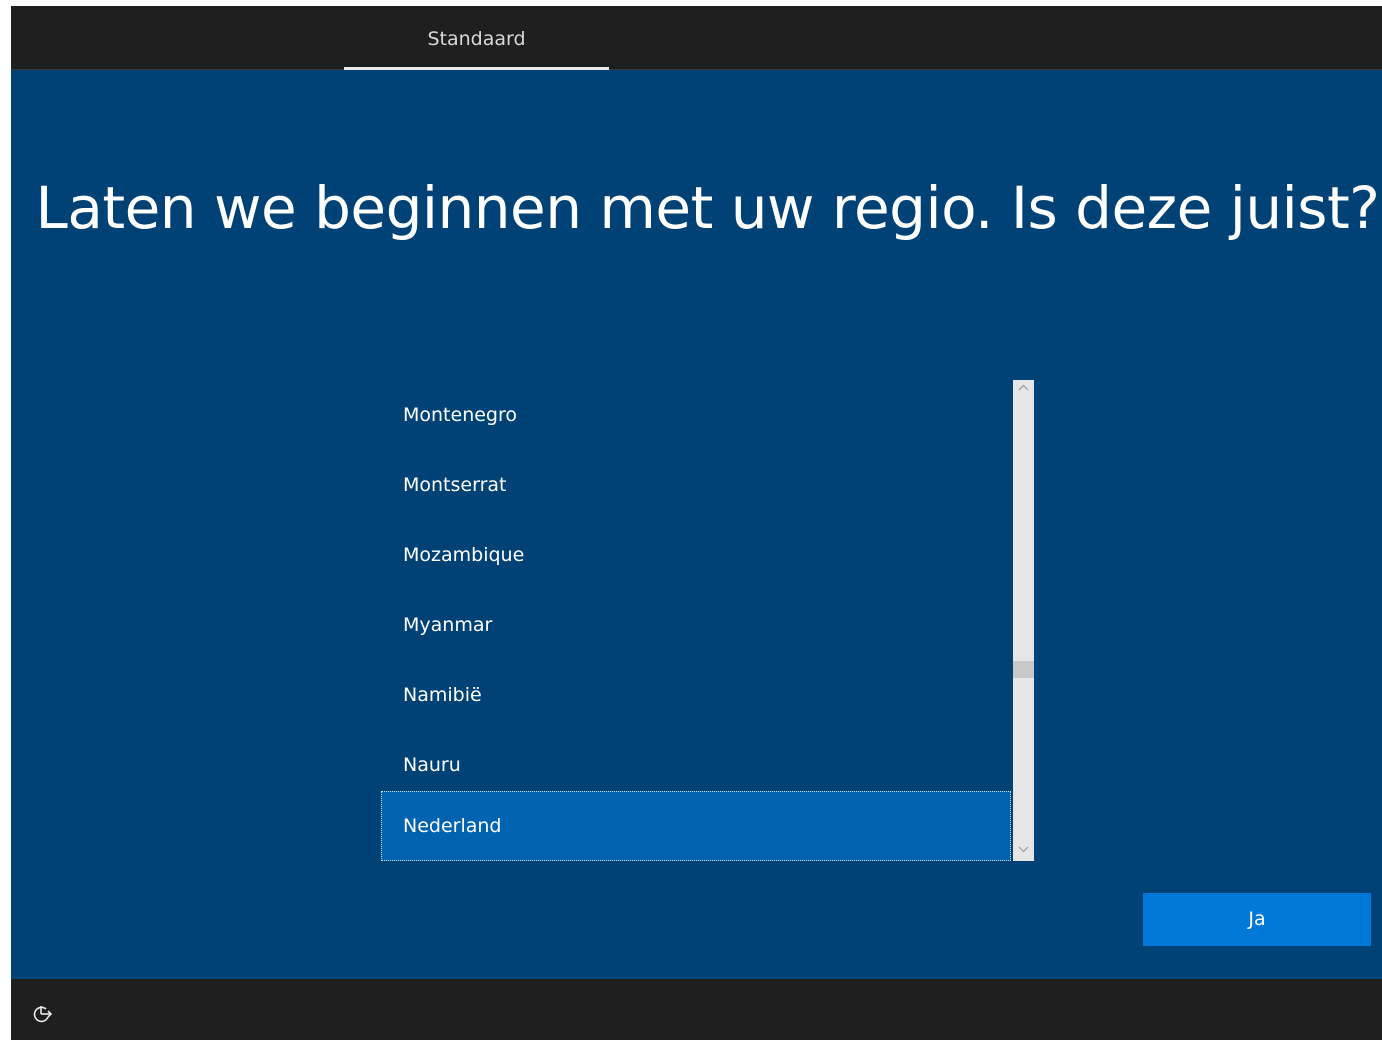 The height and width of the screenshot is (1040, 1382). I want to click on ease-of-access-icon, so click(43, 1014).